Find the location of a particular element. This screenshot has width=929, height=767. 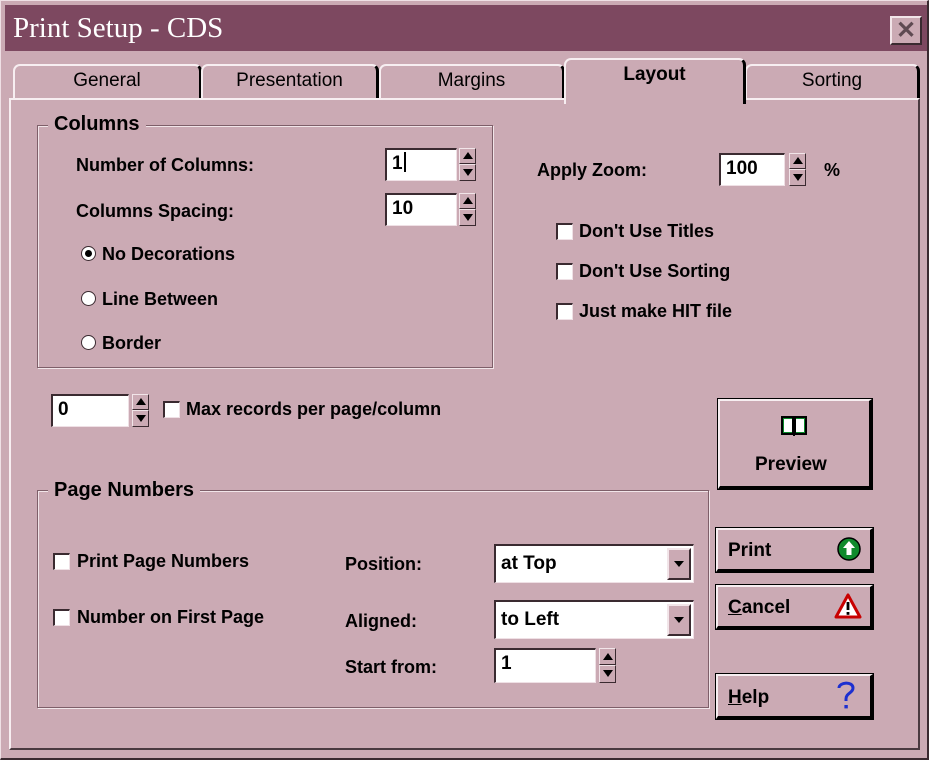

tab-layout: Layout is located at coordinates (655, 81).